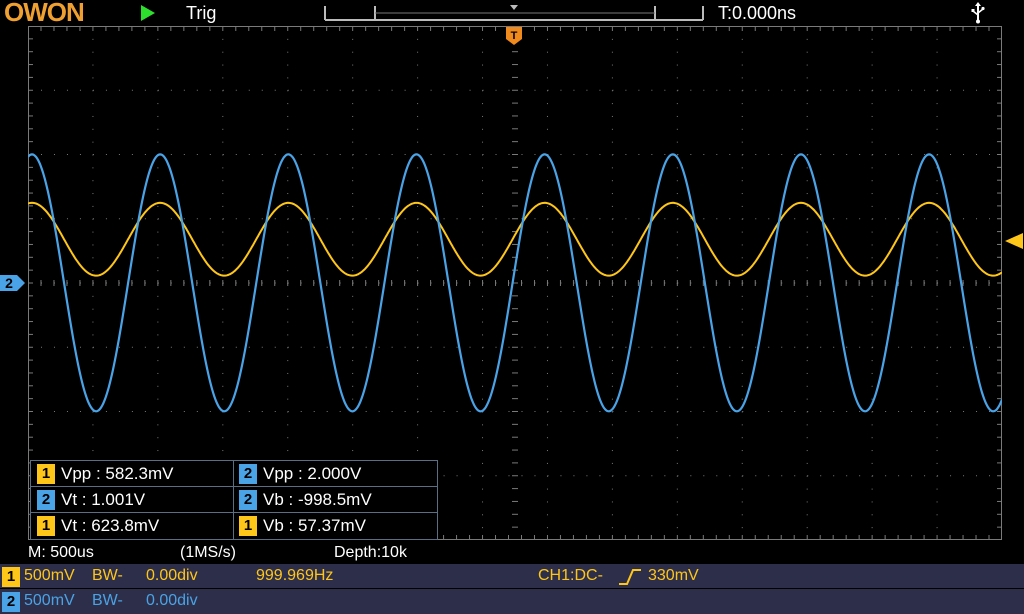 The height and width of the screenshot is (614, 1024). Describe the element at coordinates (172, 600) in the screenshot. I see `ch2-offset: 0.00div` at that location.